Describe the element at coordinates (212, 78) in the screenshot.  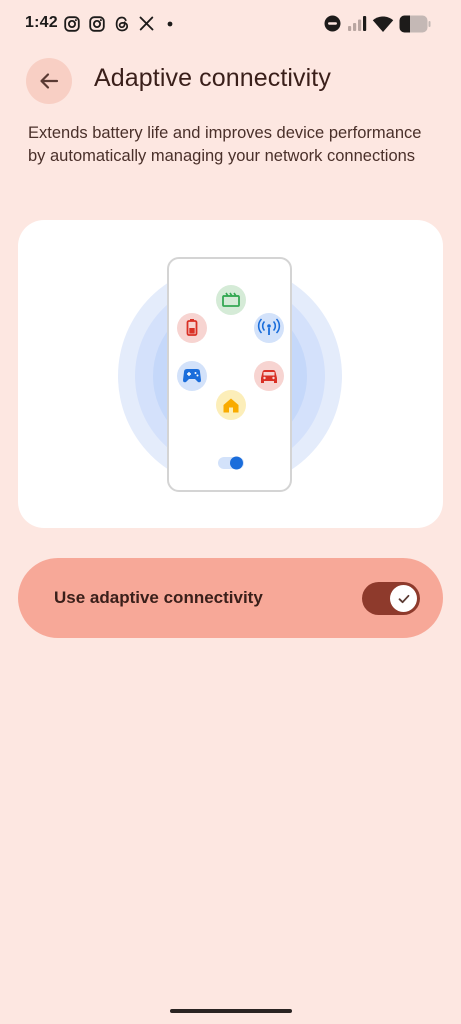
I see `page-title: Adaptive connectivity` at that location.